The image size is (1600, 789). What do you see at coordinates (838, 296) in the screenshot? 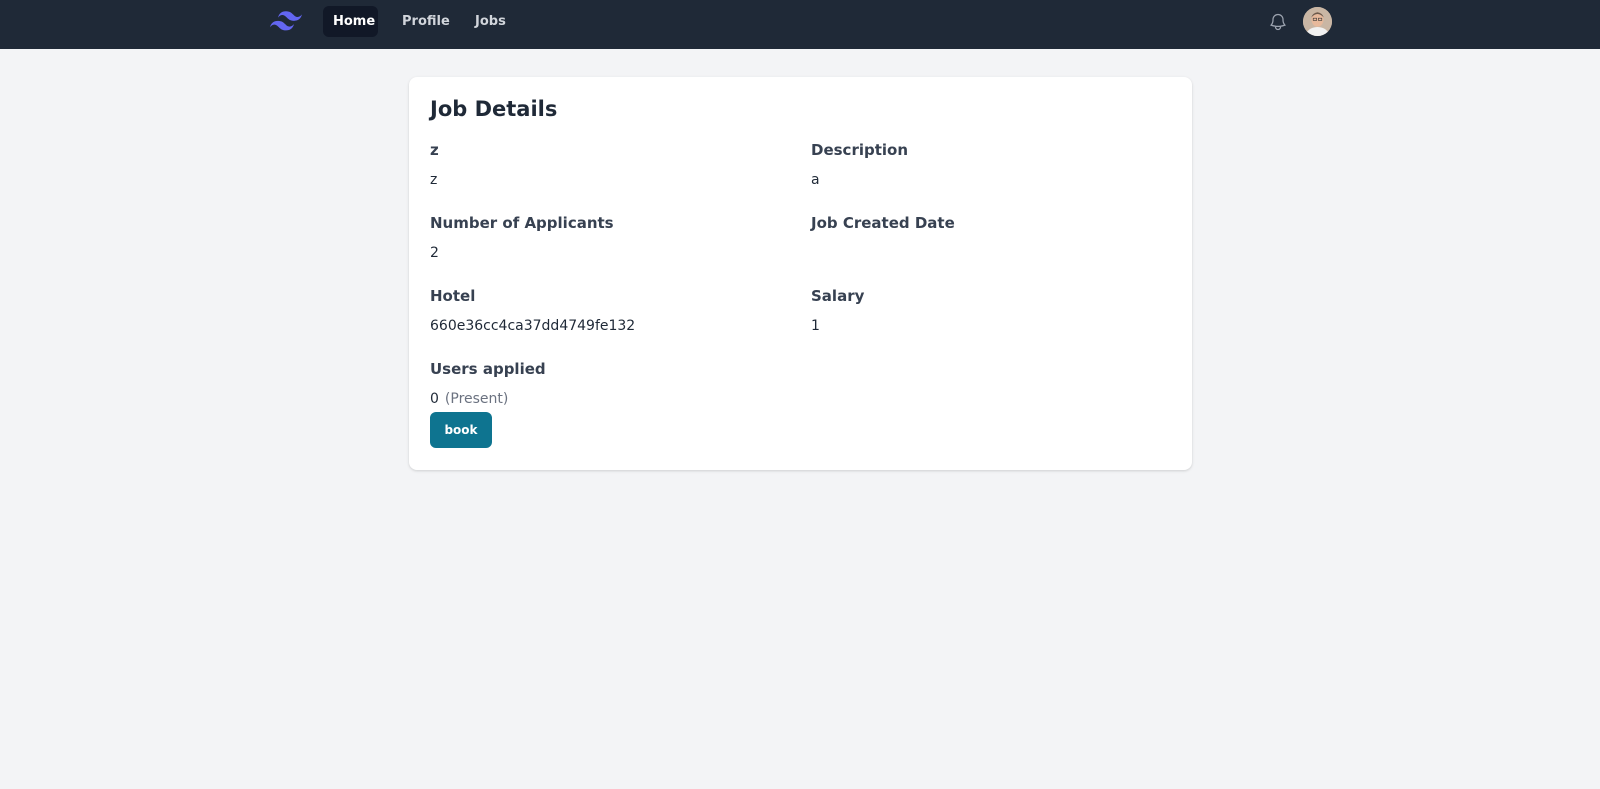
I see `salary-label: Salary` at bounding box center [838, 296].